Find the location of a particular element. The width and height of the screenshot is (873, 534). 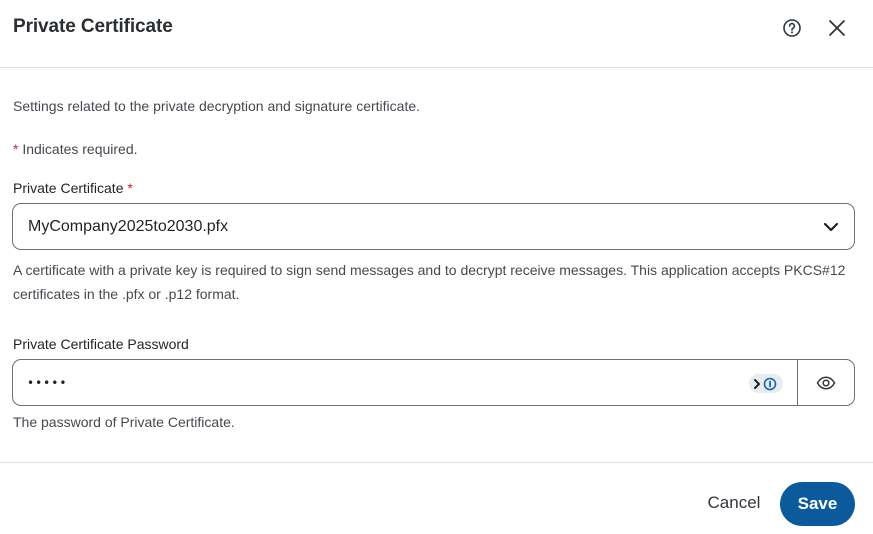

required-note-text: Indicates required. is located at coordinates (78, 149).